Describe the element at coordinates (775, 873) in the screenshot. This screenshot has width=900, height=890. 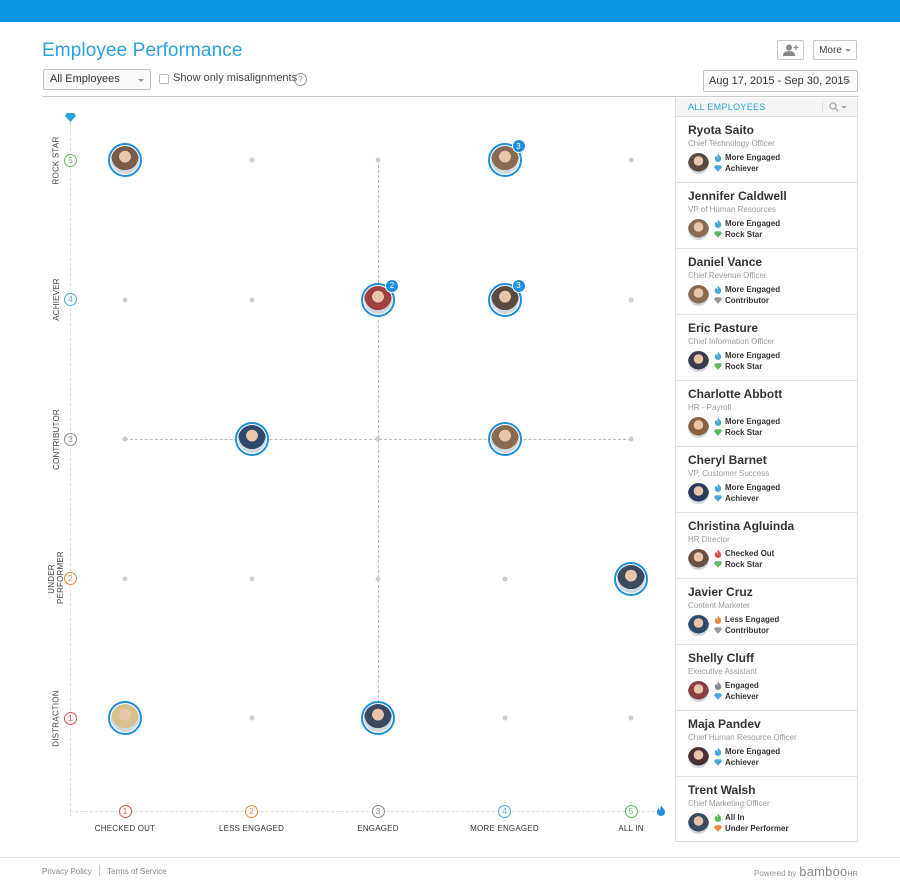
I see `powered-by-label: Powered by` at that location.